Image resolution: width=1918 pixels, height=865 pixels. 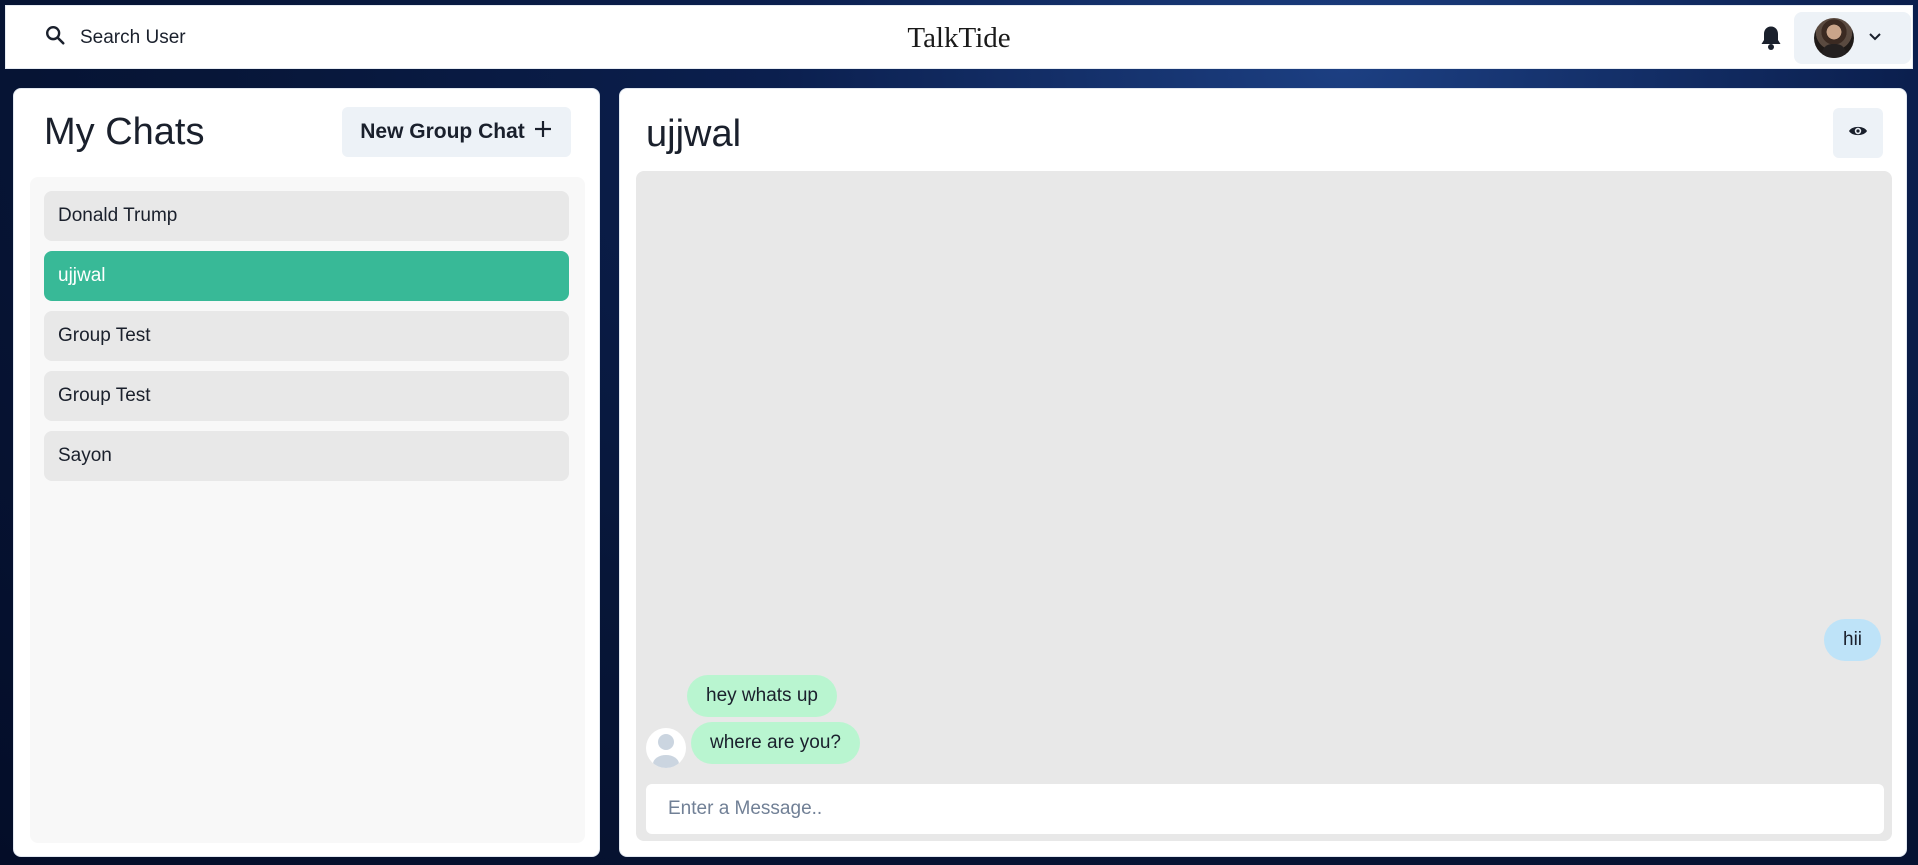 I want to click on sender-avatar, so click(x=666, y=748).